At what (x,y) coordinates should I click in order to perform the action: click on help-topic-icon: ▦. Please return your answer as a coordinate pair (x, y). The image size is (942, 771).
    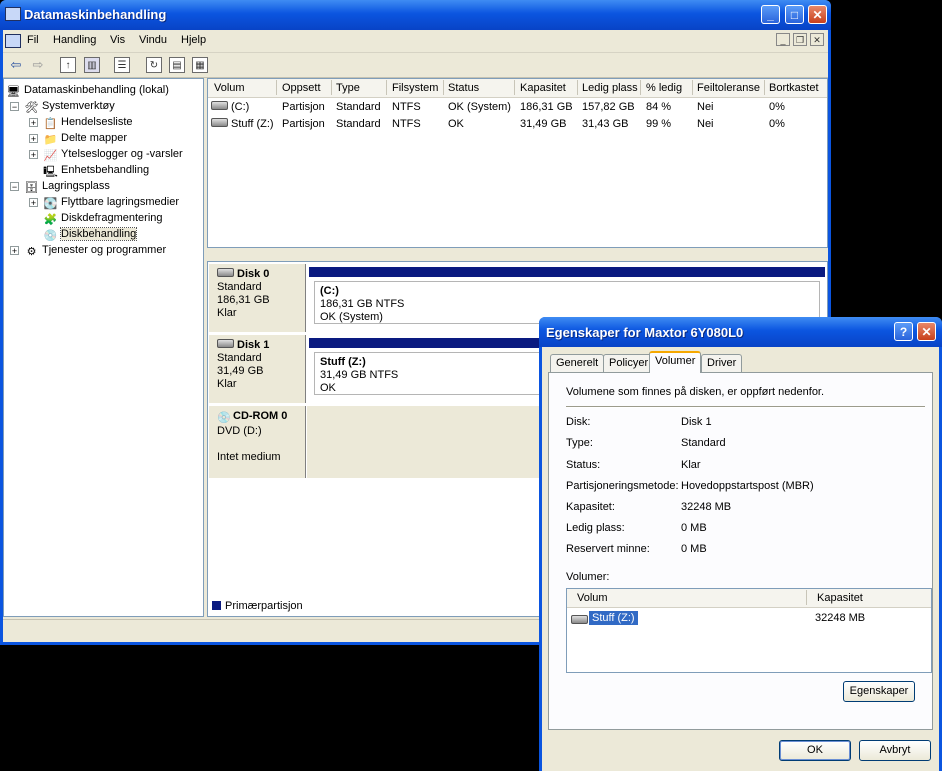
    Looking at the image, I should click on (200, 65).